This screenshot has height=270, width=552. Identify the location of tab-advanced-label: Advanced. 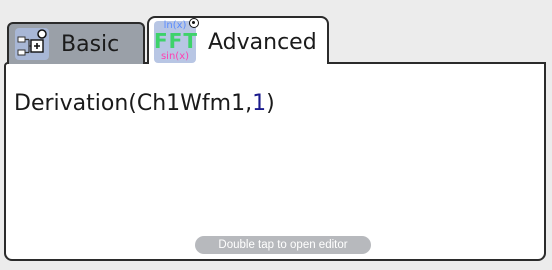
(262, 42).